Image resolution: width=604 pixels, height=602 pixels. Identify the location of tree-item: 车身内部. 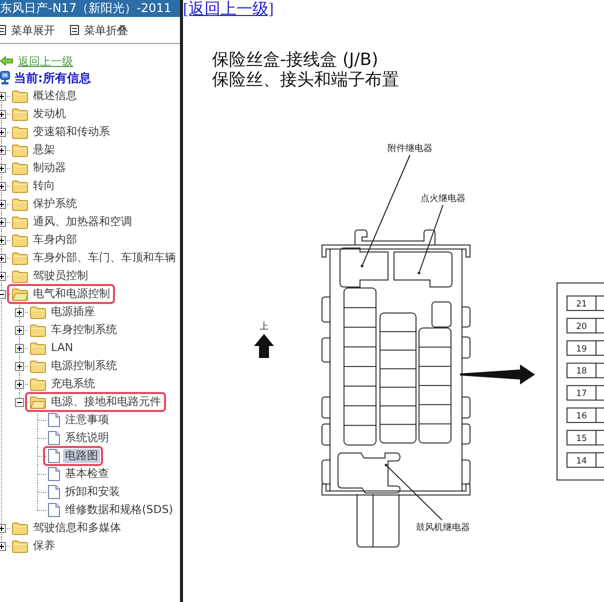
(55, 240).